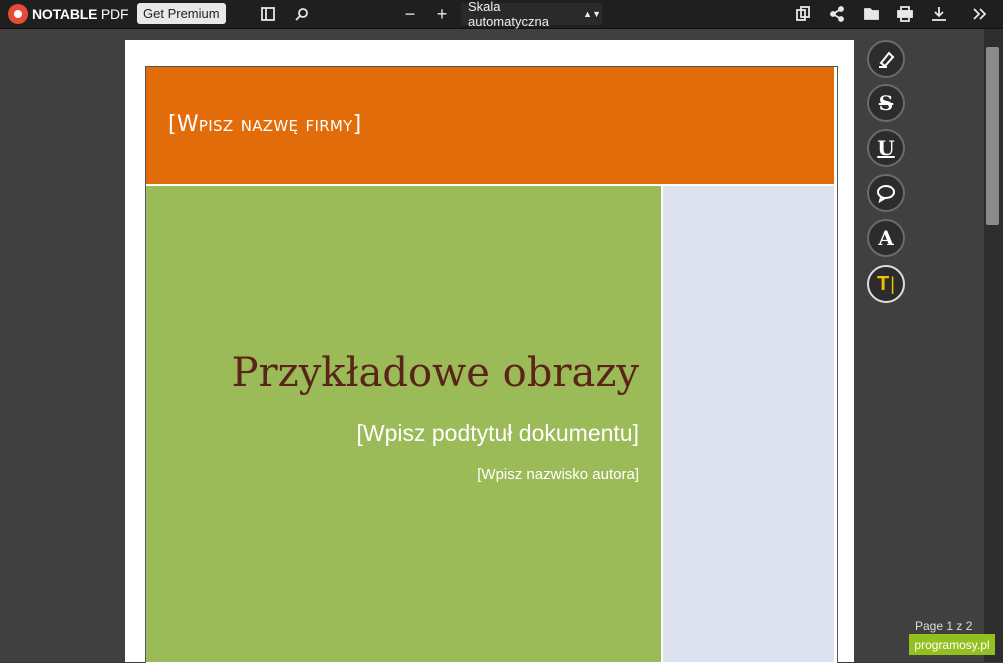  I want to click on text-tool-button: A, so click(886, 238).